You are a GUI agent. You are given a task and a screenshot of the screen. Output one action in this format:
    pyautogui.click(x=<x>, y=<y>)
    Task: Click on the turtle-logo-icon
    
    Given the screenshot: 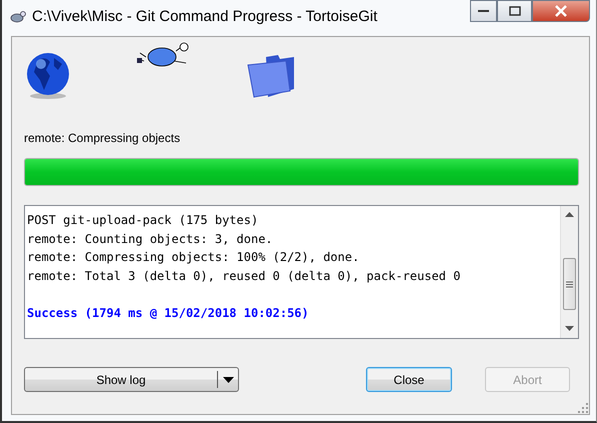 What is the action you would take?
    pyautogui.click(x=17, y=17)
    